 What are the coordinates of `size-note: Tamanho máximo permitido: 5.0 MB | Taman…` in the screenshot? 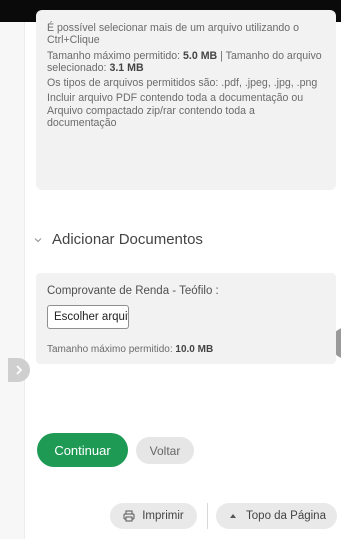 It's located at (184, 61).